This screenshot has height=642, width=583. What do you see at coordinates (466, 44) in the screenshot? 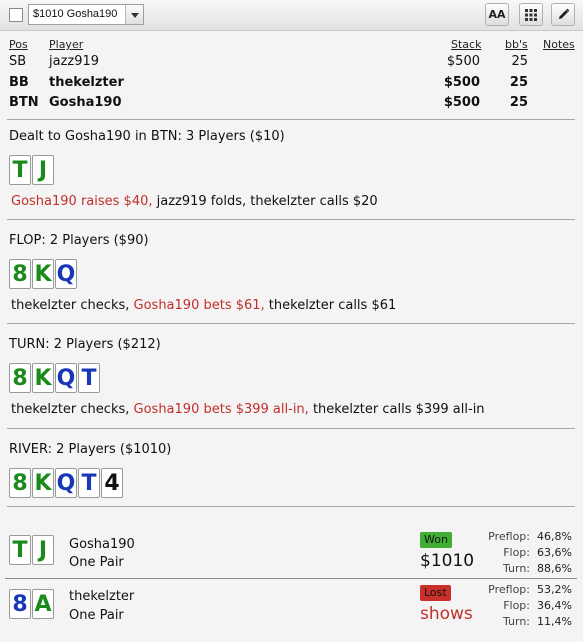
I see `header-stack: Stack` at bounding box center [466, 44].